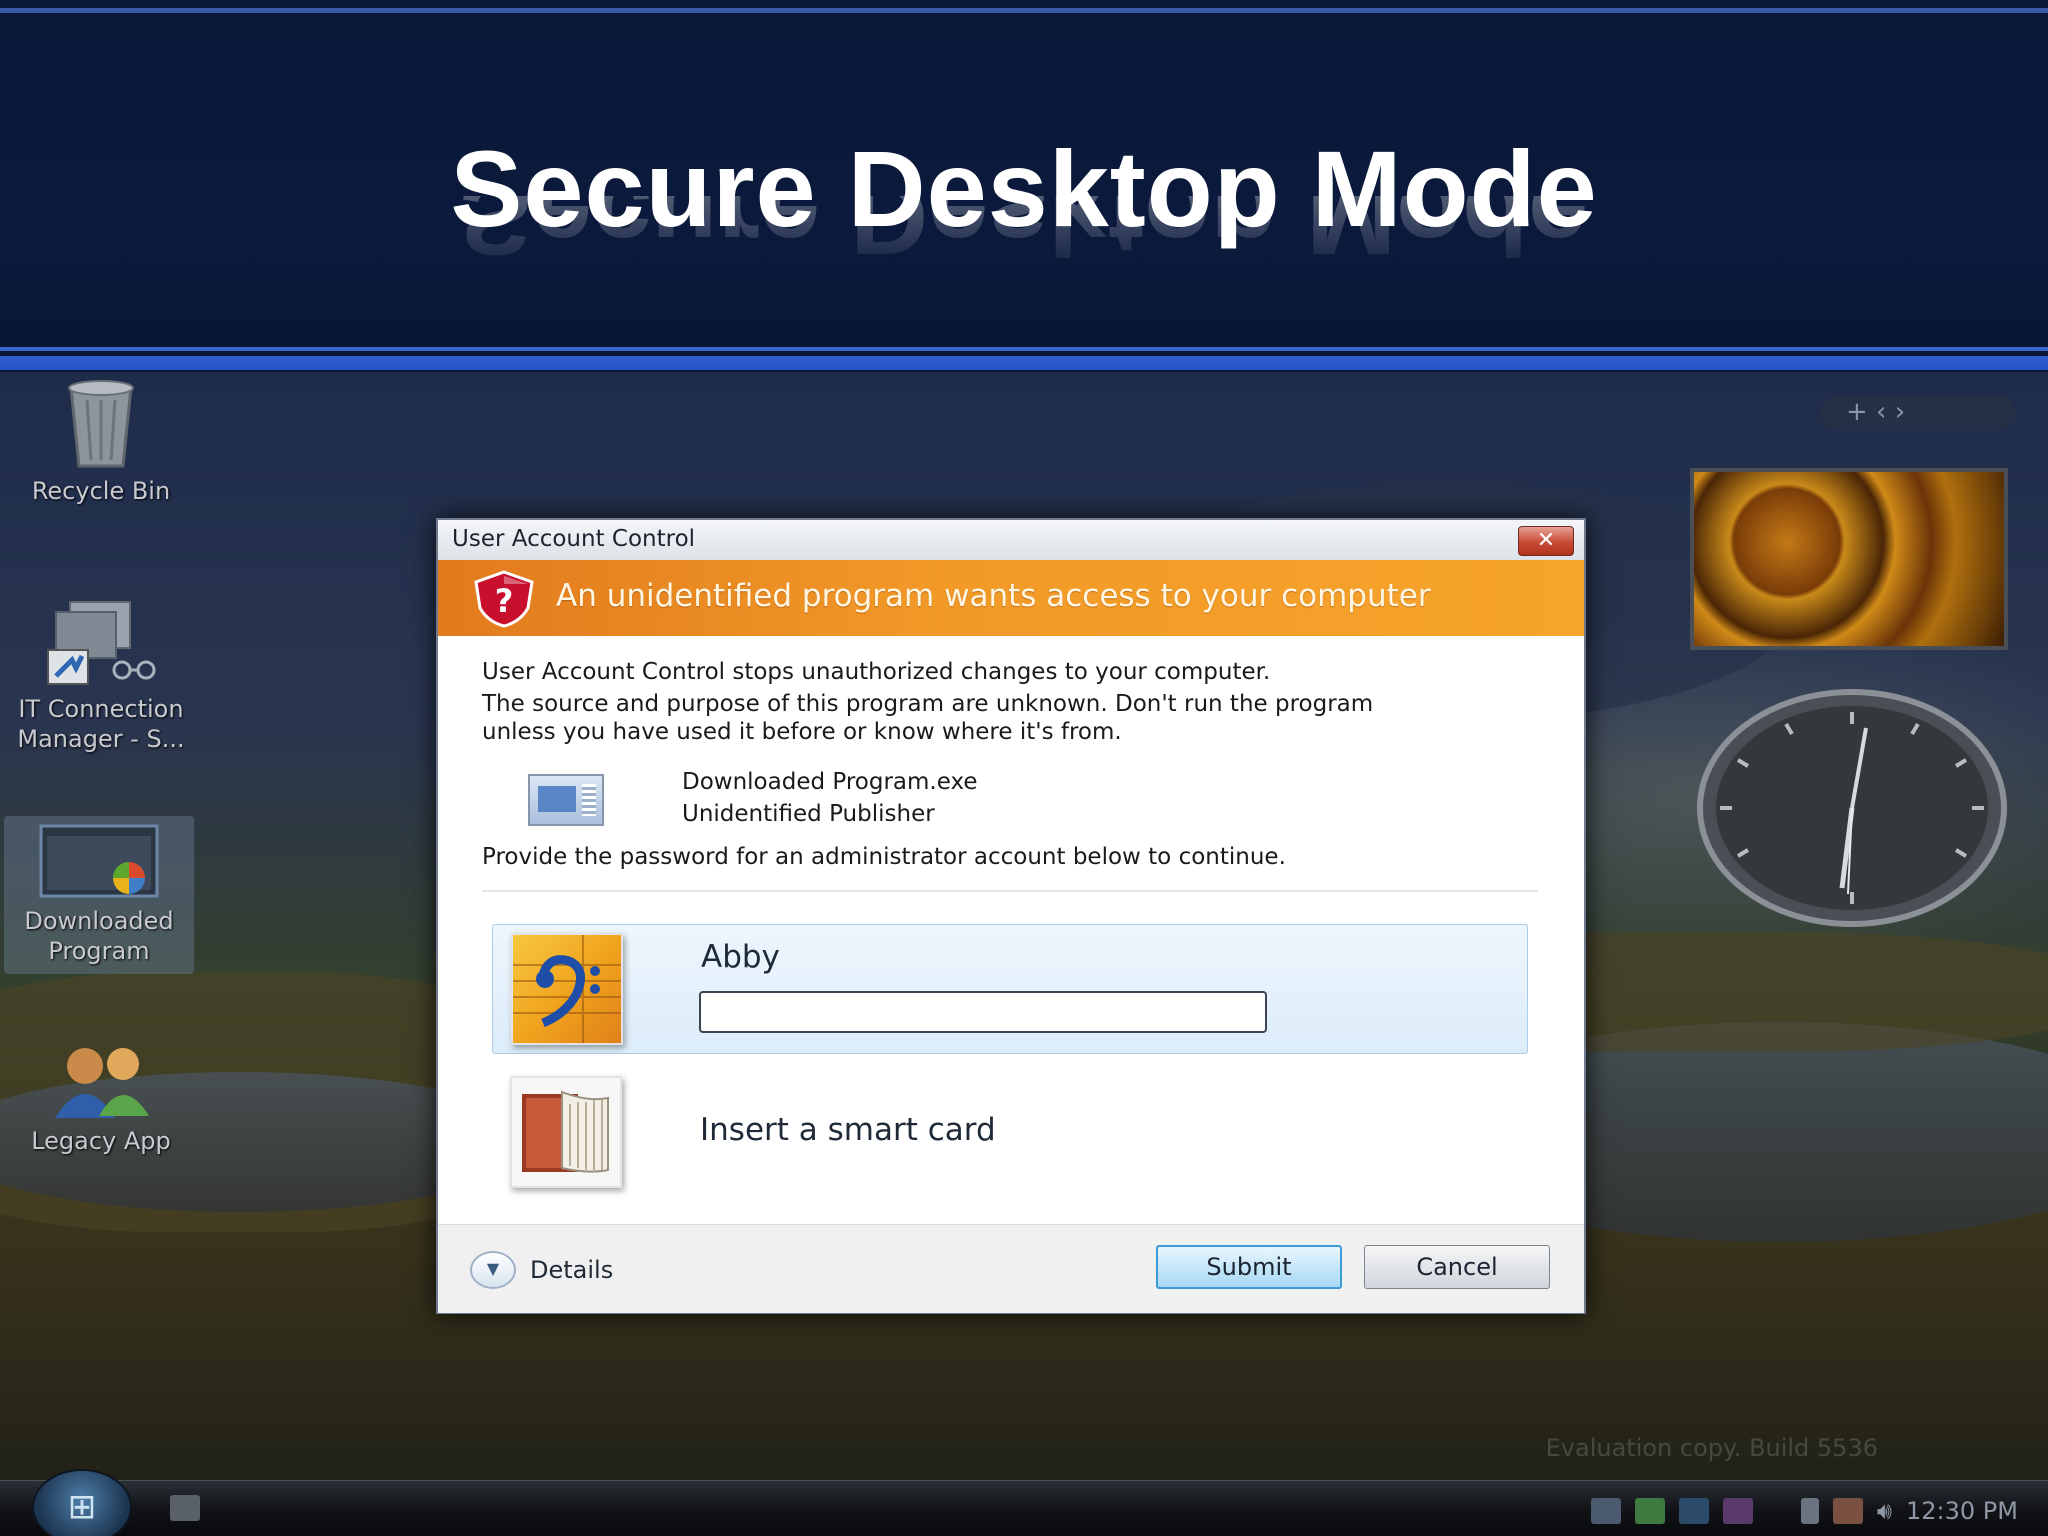 This screenshot has height=1536, width=2048. Describe the element at coordinates (1024, 349) in the screenshot. I see `header-bottom-rule` at that location.